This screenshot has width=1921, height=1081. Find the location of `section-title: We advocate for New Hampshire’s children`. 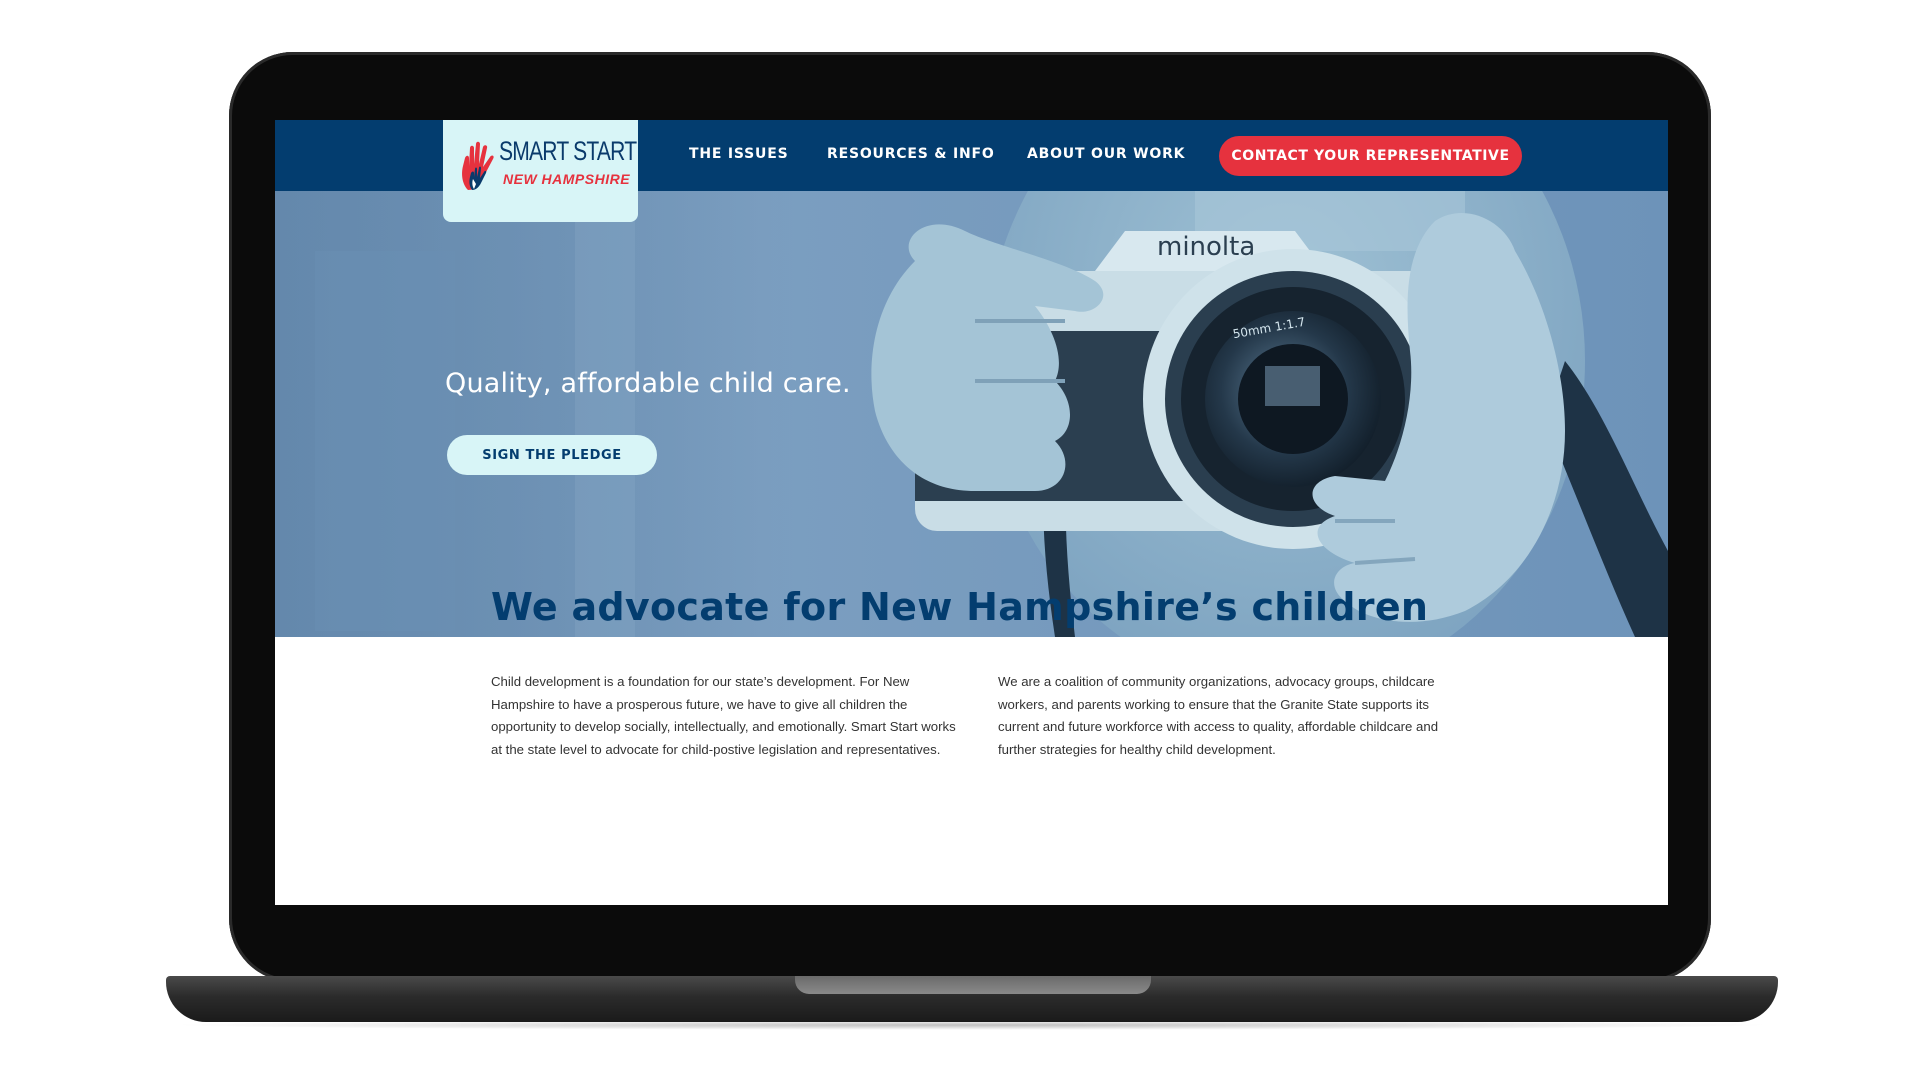

section-title: We advocate for New Hampshire’s children is located at coordinates (960, 607).